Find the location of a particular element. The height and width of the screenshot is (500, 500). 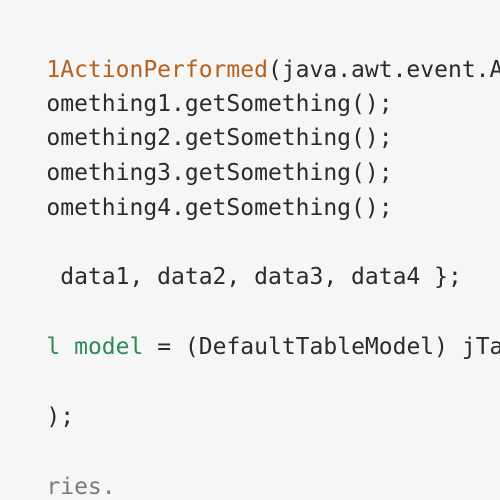

comment-token: ries. is located at coordinates (81, 487).